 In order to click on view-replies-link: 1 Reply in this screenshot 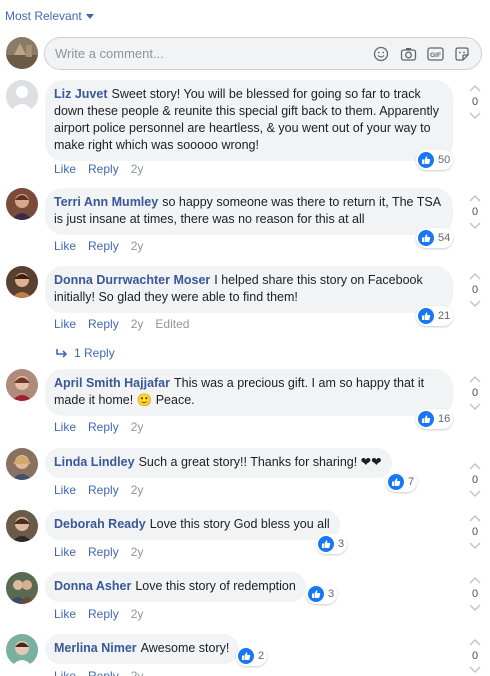, I will do `click(85, 353)`.